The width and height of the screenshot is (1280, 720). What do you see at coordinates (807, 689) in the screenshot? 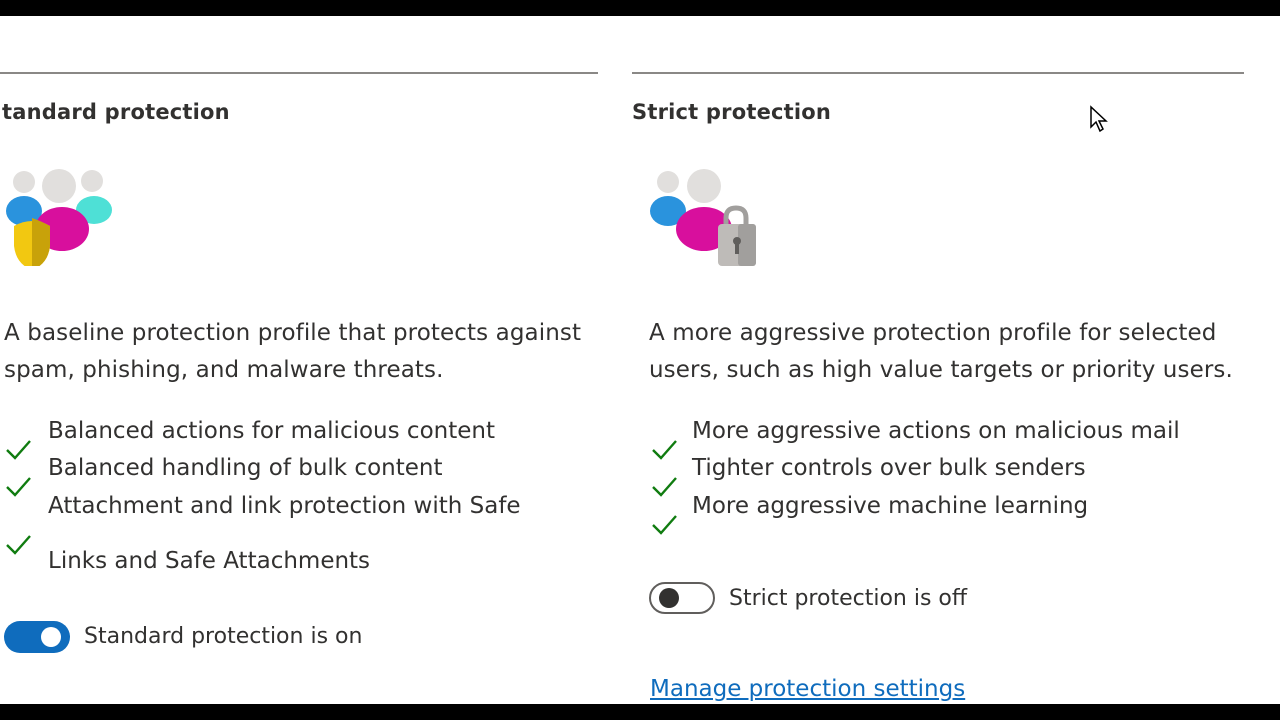
I see `manage-protection-settings-link: Manage protection settings` at bounding box center [807, 689].